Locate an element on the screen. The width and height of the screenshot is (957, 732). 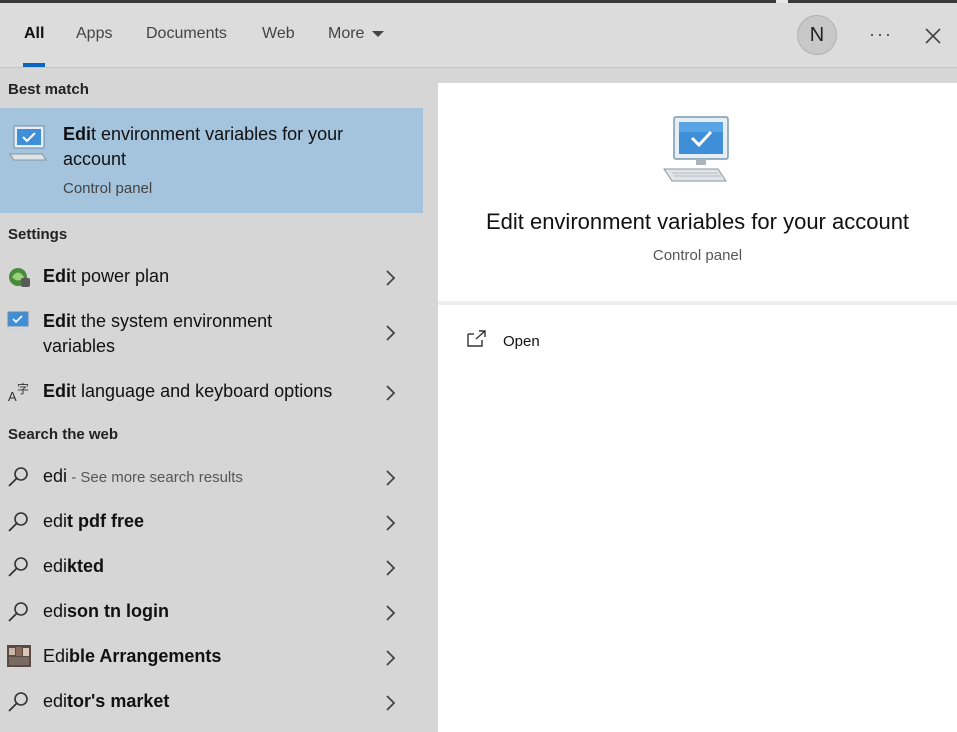
settings-item-label: Edit power plan is located at coordinates (106, 276).